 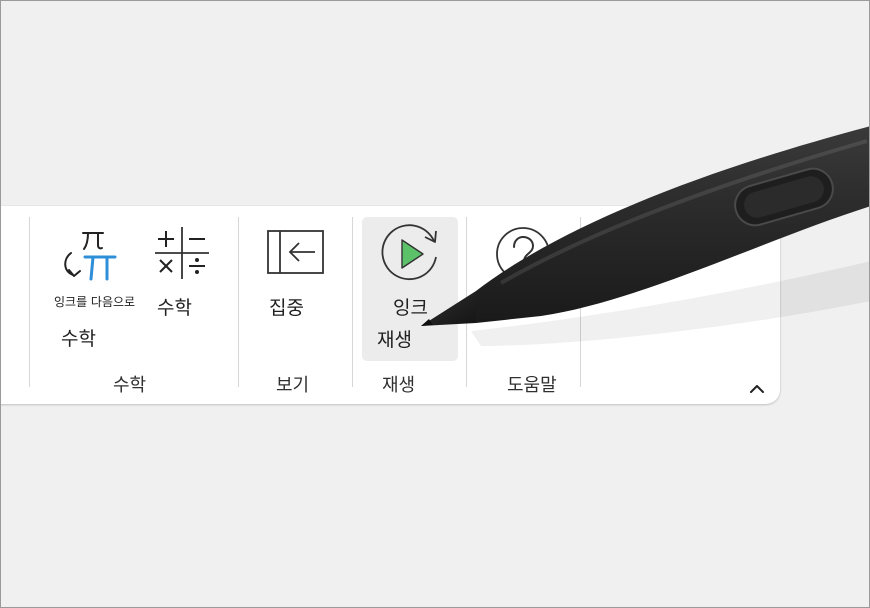 I want to click on focus-label: 집중, so click(x=286, y=308).